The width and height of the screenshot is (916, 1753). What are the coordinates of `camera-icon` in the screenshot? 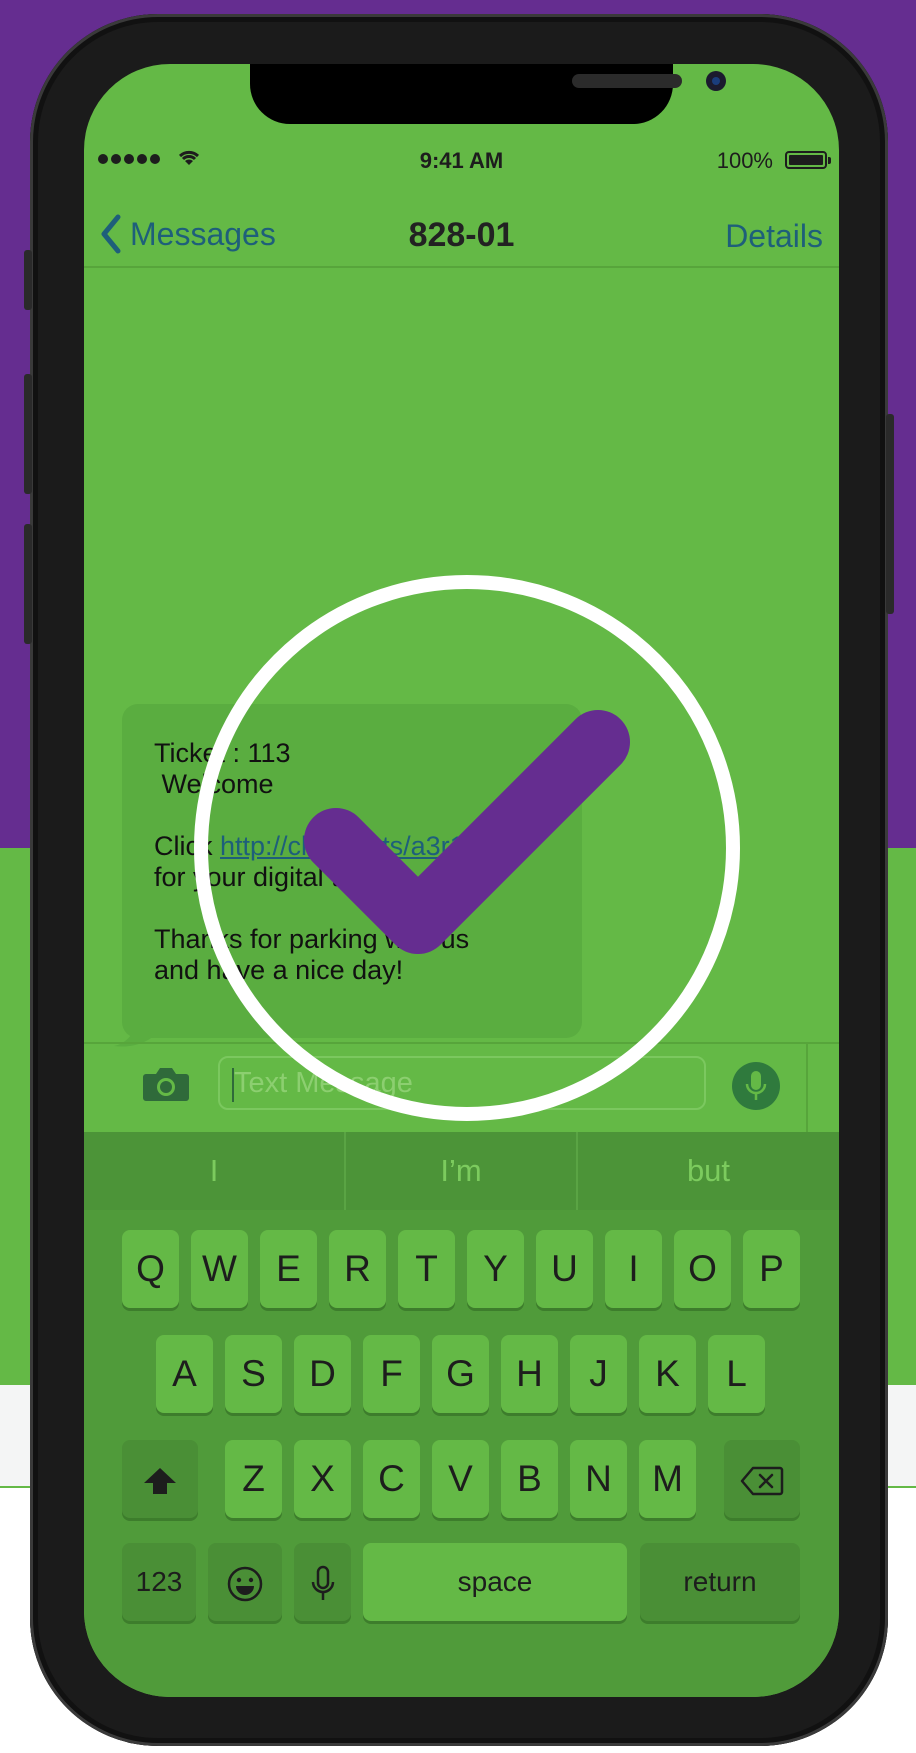 It's located at (166, 1084).